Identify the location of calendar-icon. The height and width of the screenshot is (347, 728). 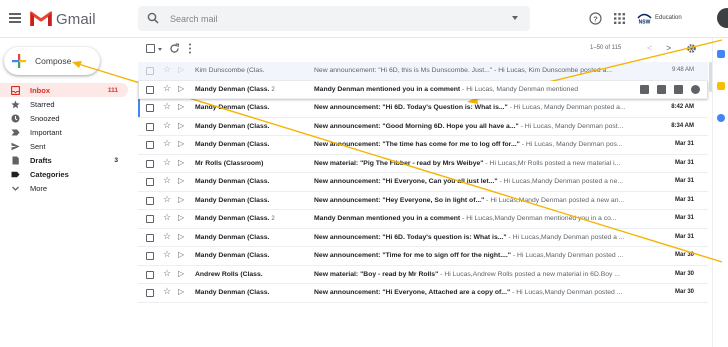
(721, 54).